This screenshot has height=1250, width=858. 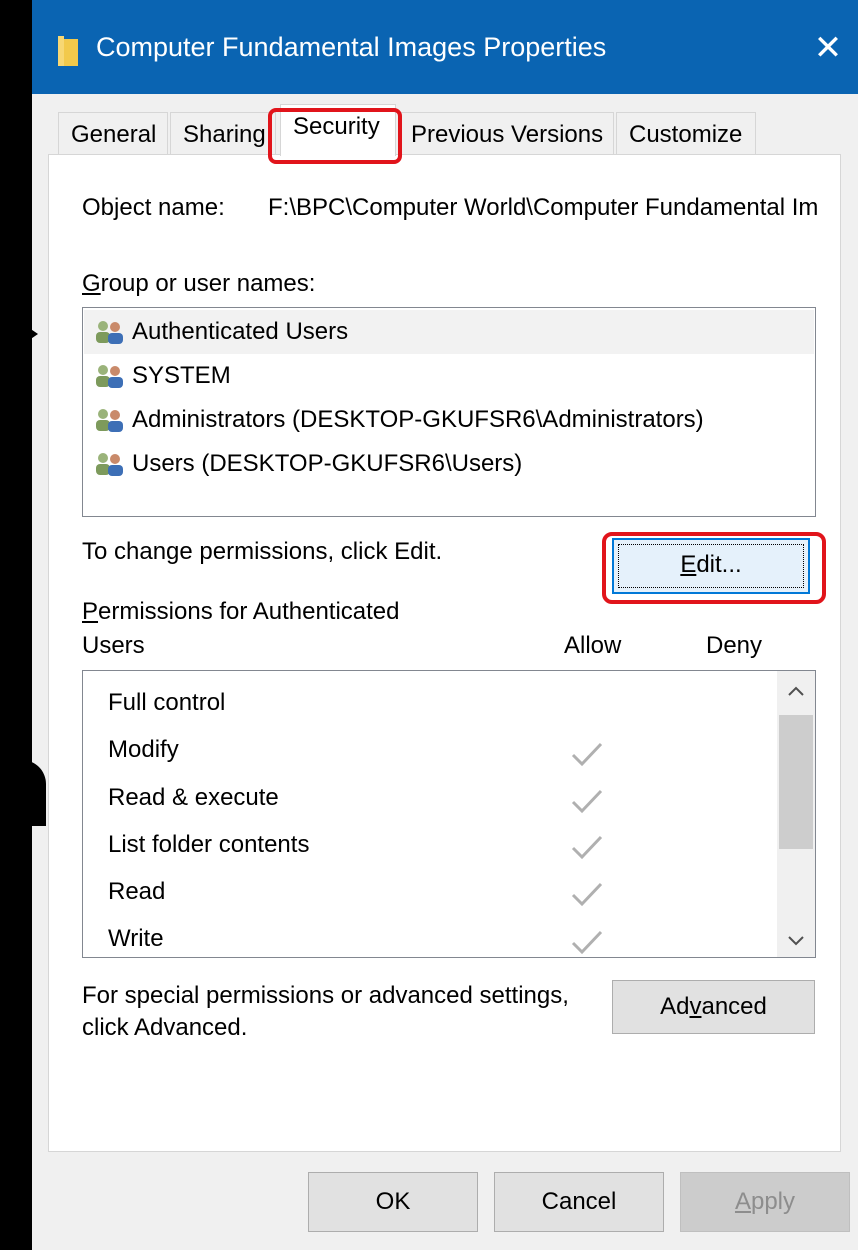 I want to click on button-label: Cancel, so click(x=579, y=1201).